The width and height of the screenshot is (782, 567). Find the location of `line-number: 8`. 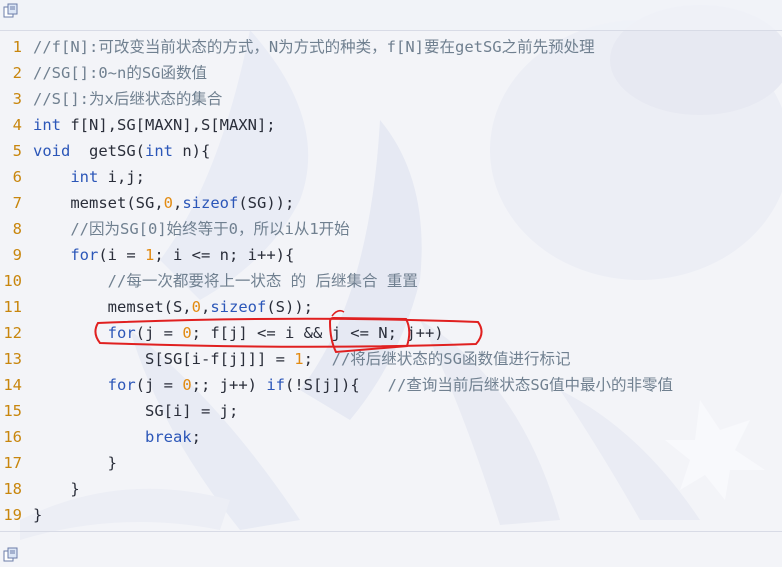

line-number: 8 is located at coordinates (17, 229).